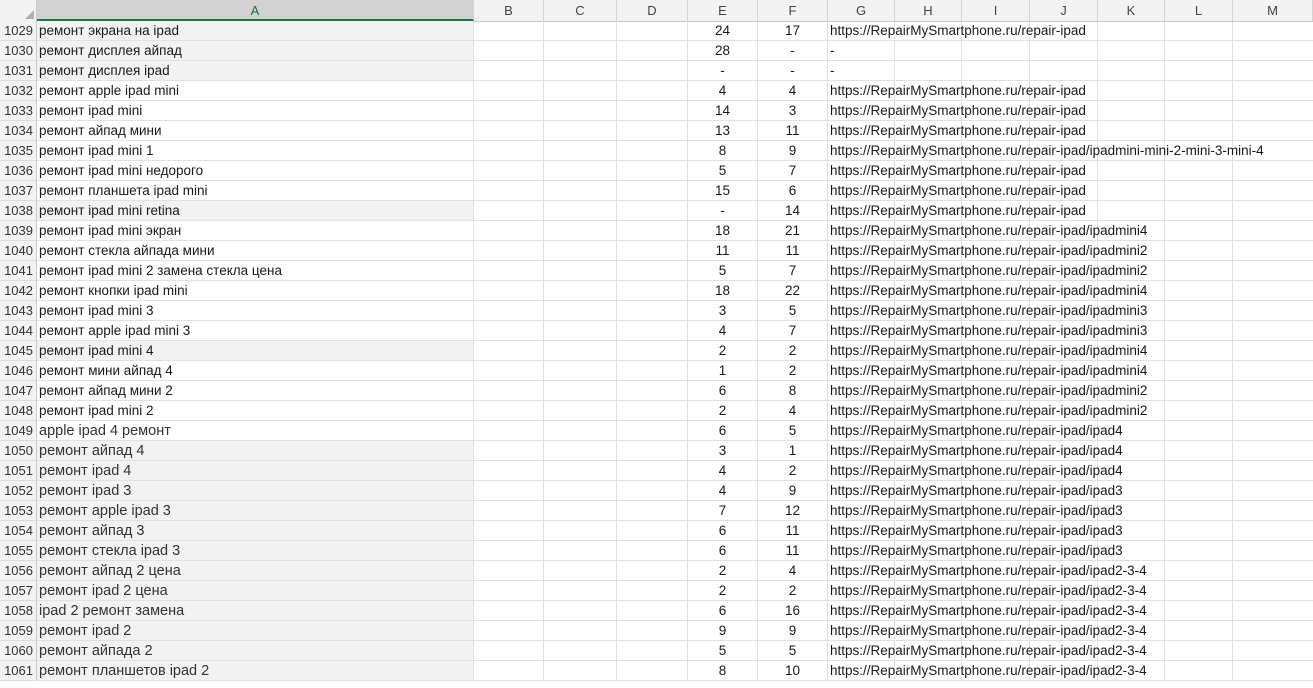 The image size is (1313, 688). What do you see at coordinates (18, 551) in the screenshot?
I see `row-header: 1055` at bounding box center [18, 551].